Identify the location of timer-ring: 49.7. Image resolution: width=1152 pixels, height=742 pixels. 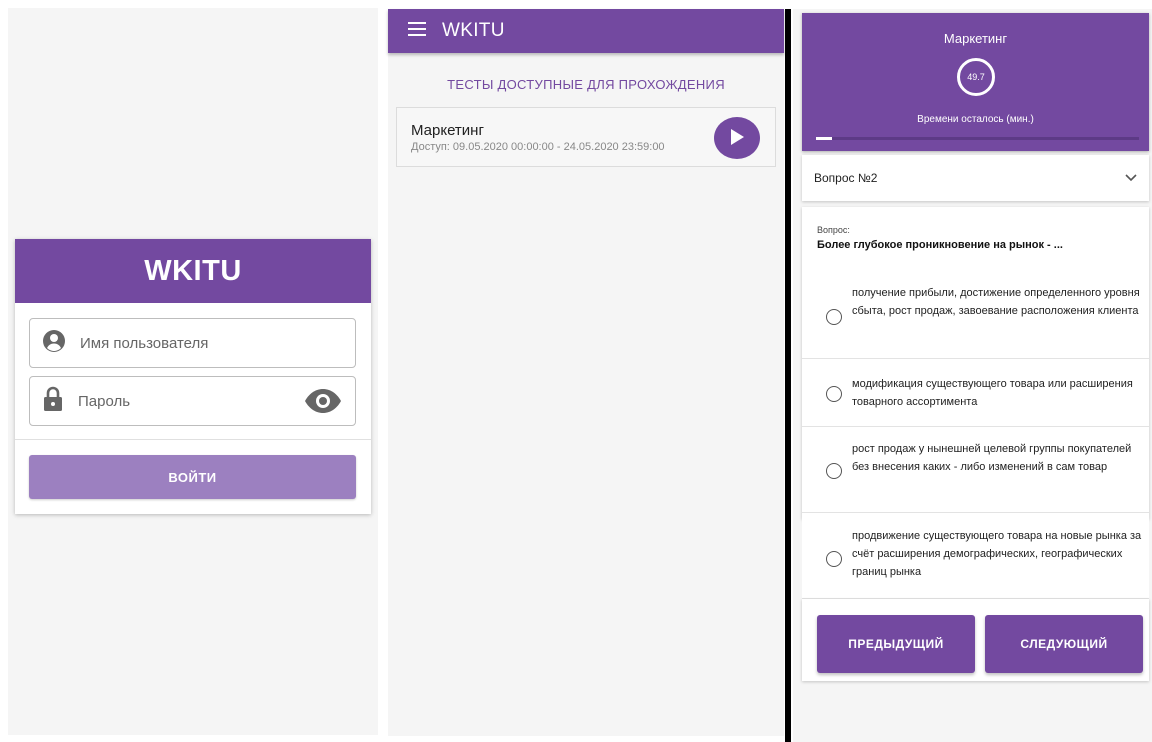
(976, 77).